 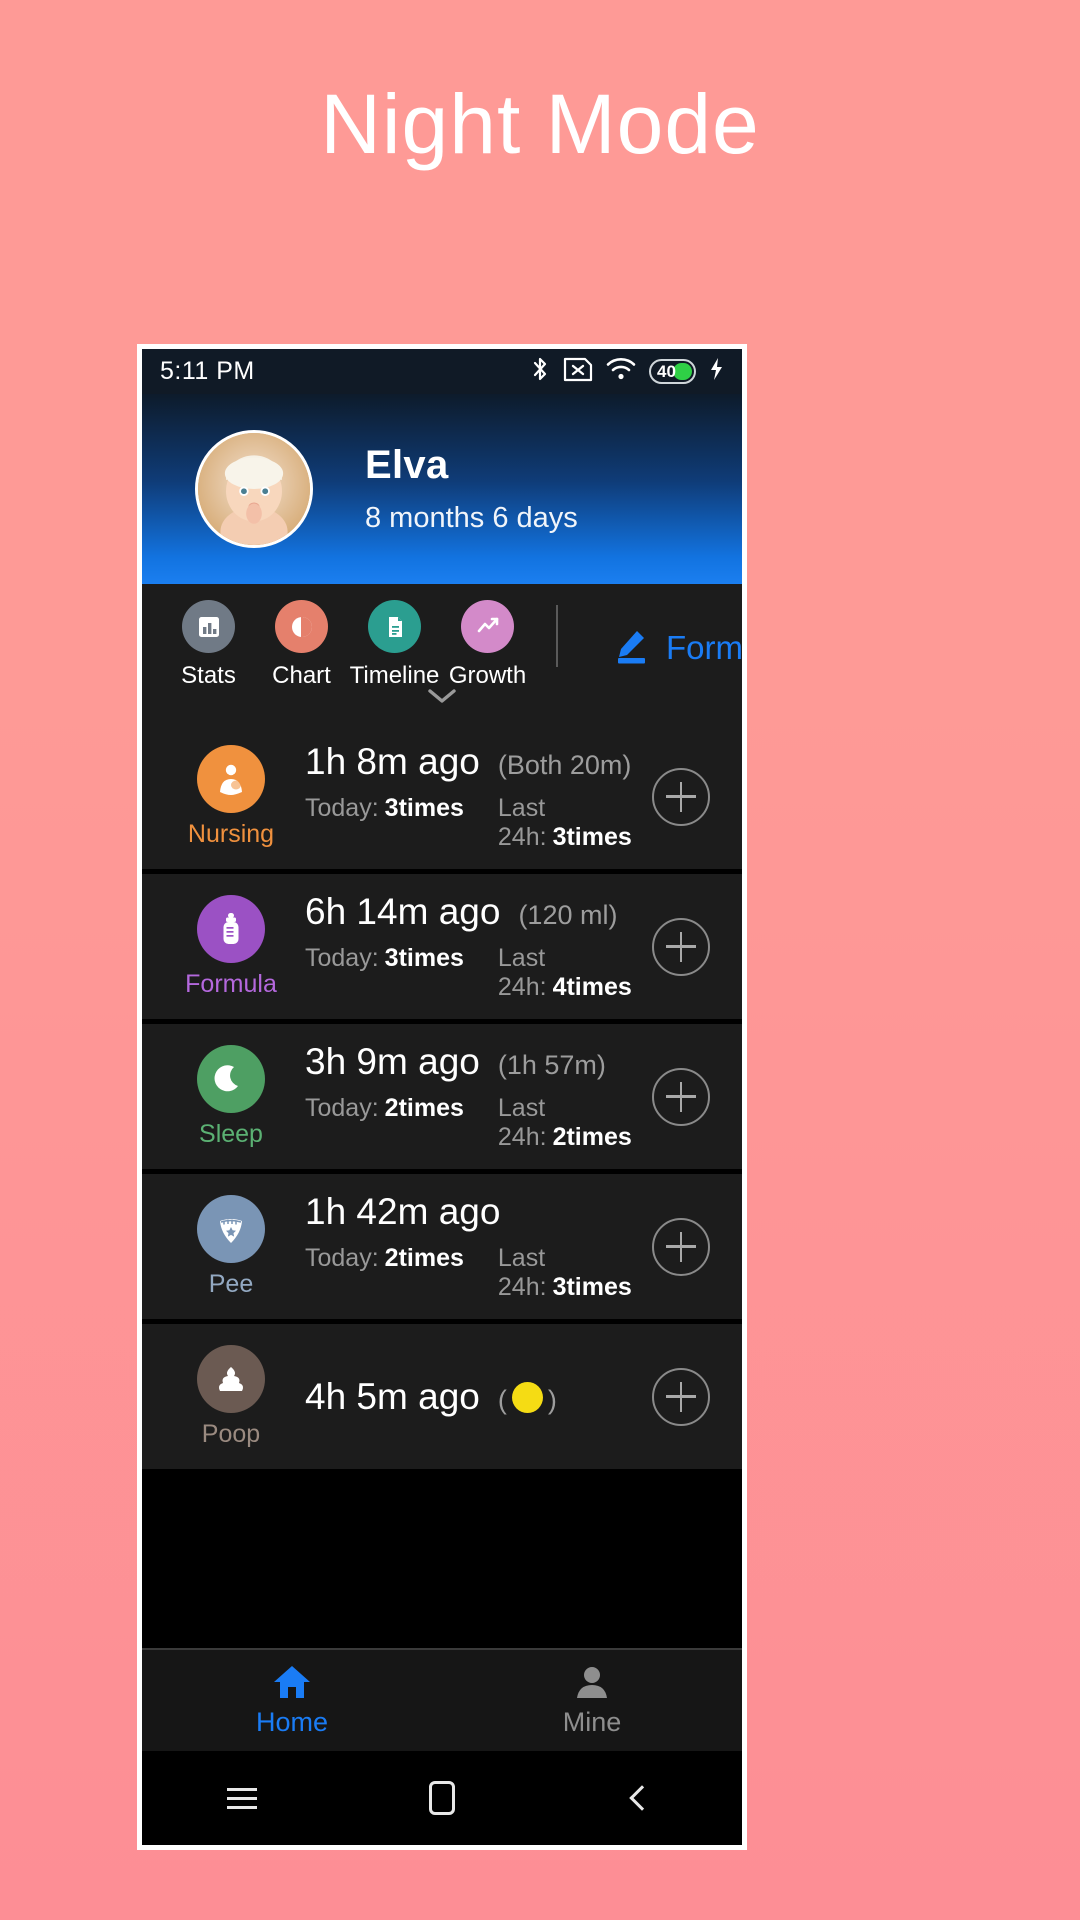 I want to click on chevron-down-icon, so click(x=442, y=699).